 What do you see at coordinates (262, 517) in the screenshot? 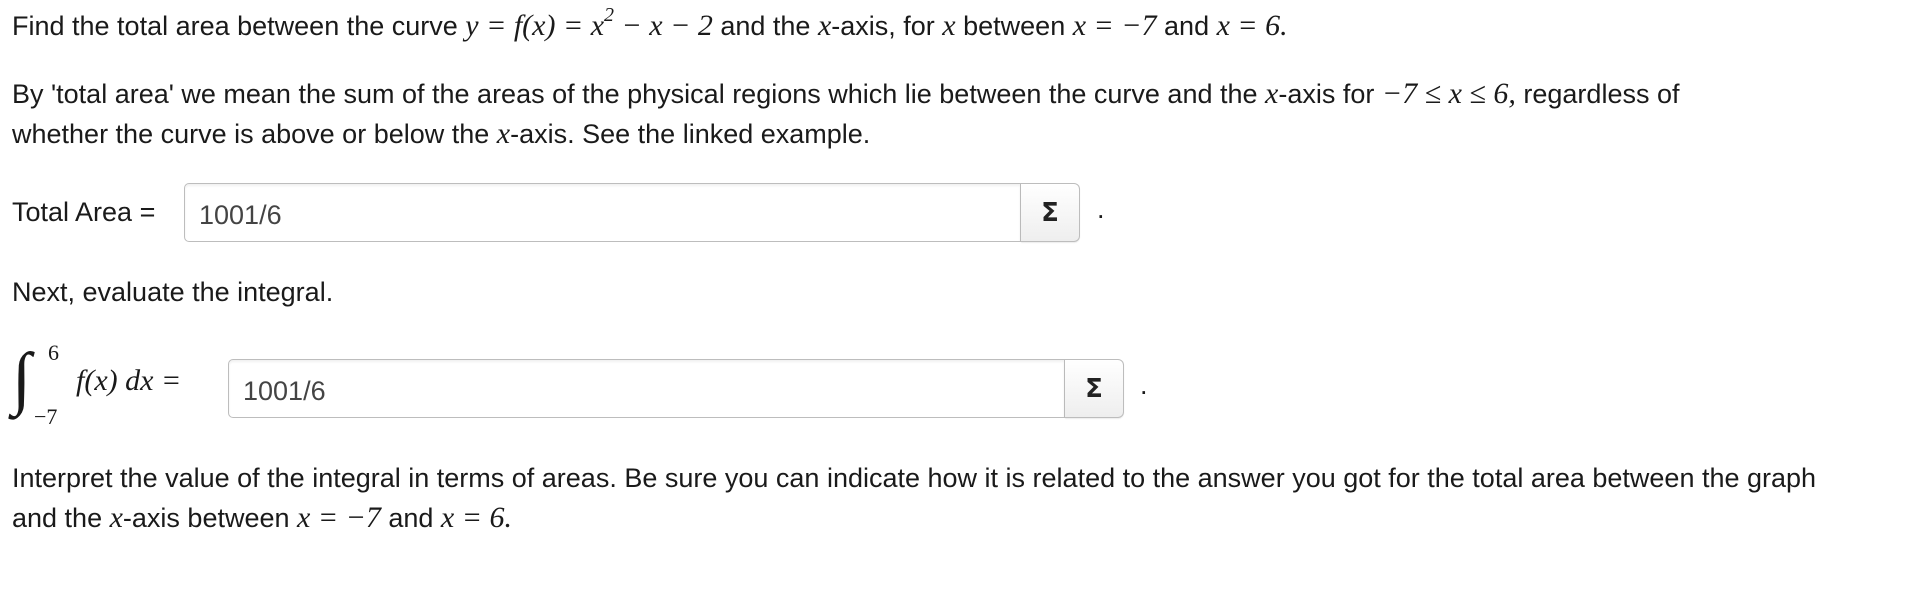
I see `interpretation-prompt-line-2: and the x-axis between x = −7 and x = 6.` at bounding box center [262, 517].